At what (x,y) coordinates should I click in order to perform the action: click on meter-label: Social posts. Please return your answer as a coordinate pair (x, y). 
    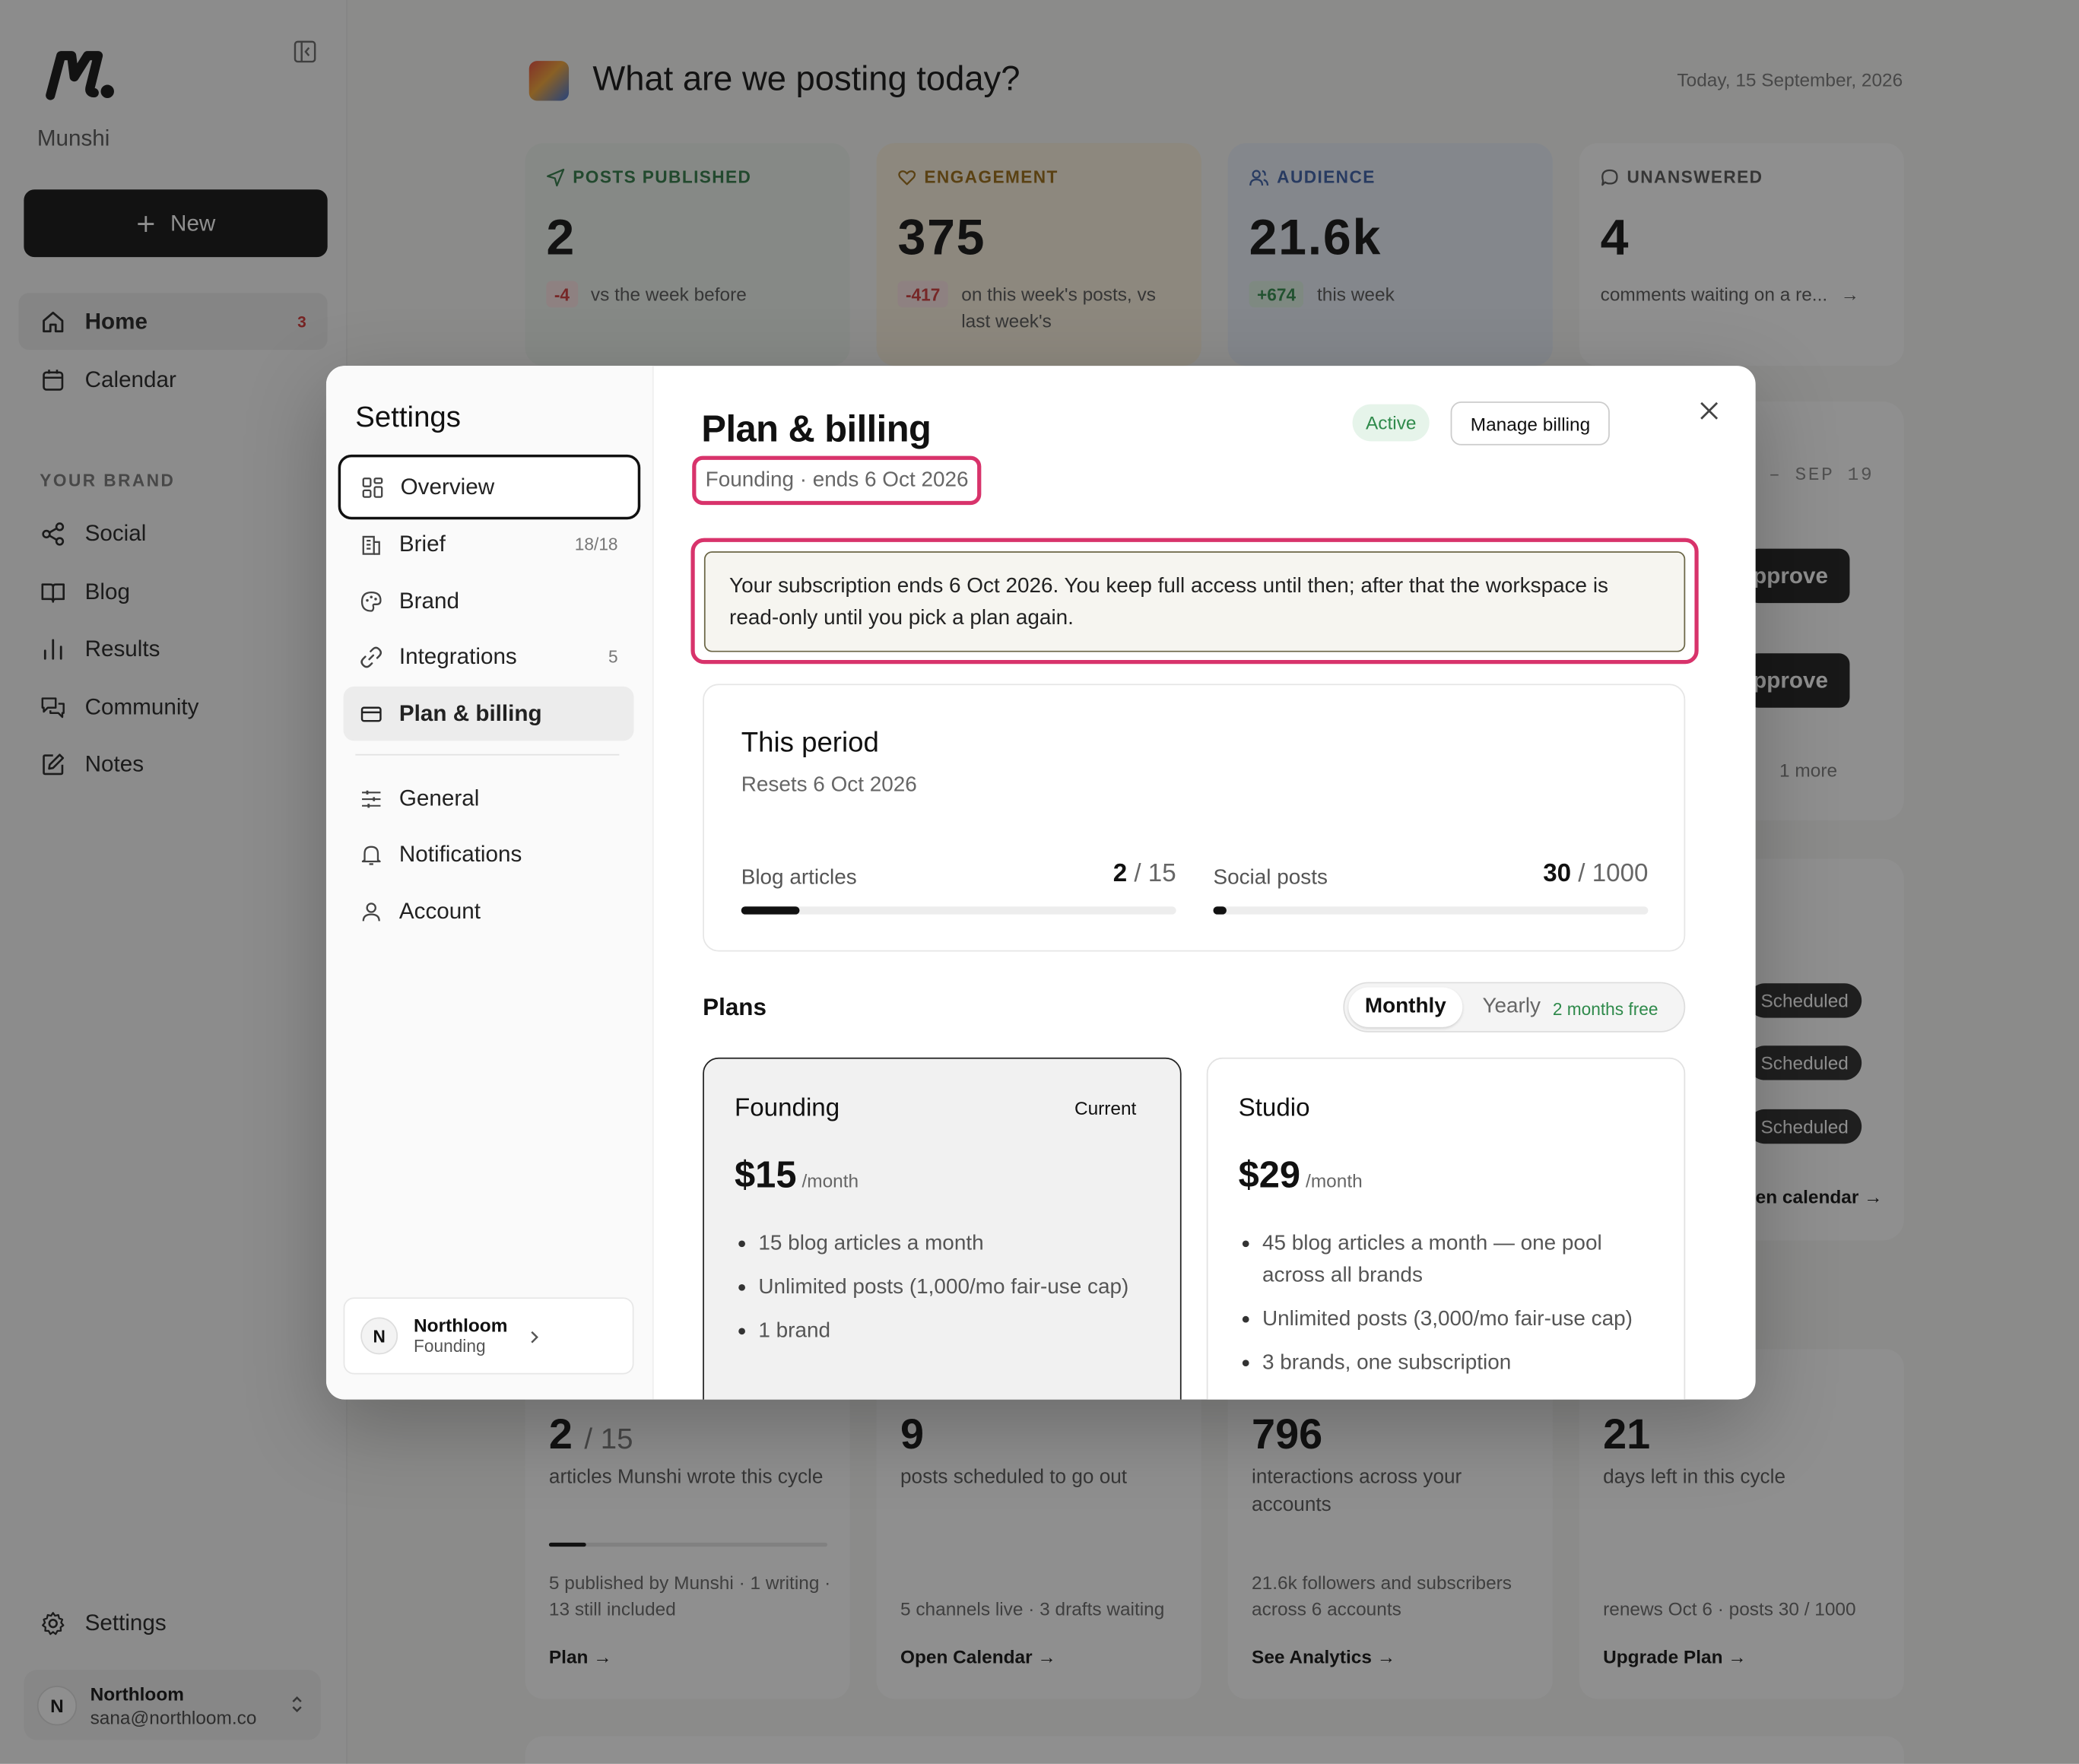
    Looking at the image, I should click on (1270, 878).